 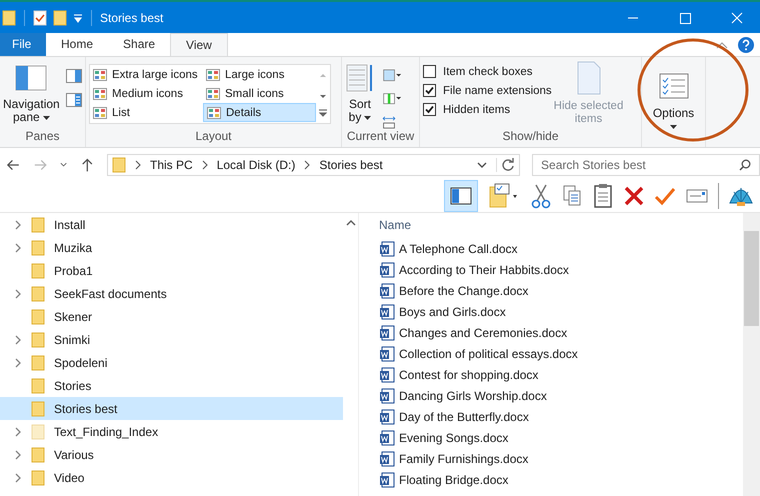 What do you see at coordinates (171, 477) in the screenshot?
I see `tree-item: Video` at bounding box center [171, 477].